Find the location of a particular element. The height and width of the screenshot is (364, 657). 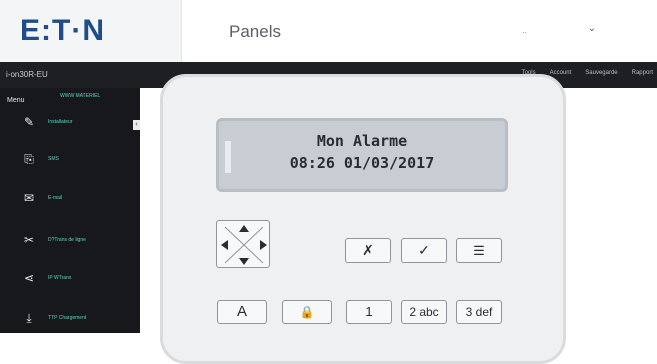

sidebar-item-download: ⤓ TTP Chargement is located at coordinates (77, 318).